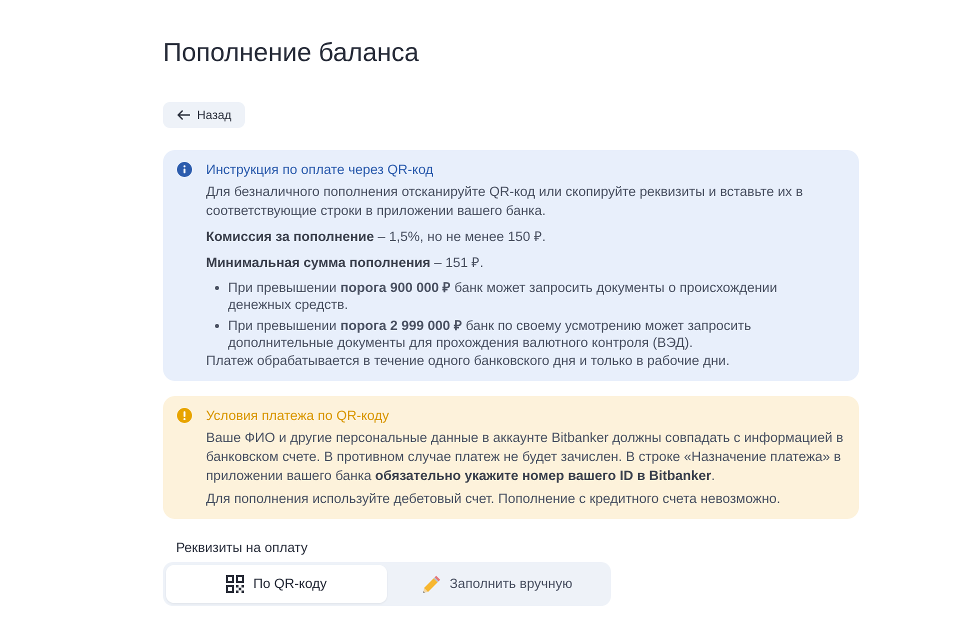 The width and height of the screenshot is (961, 628). Describe the element at coordinates (505, 201) in the screenshot. I see `notice-paragraph: Для безналичного пополнения отсканируйте QR-код или скопируйте реквизиты и вставьте их в соответствующие строки в приложении вашего банка.` at that location.